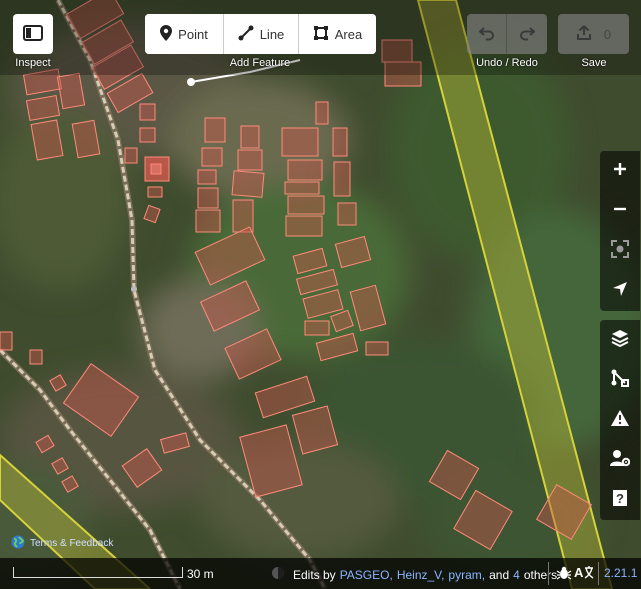  I want to click on issues-button, so click(620, 420).